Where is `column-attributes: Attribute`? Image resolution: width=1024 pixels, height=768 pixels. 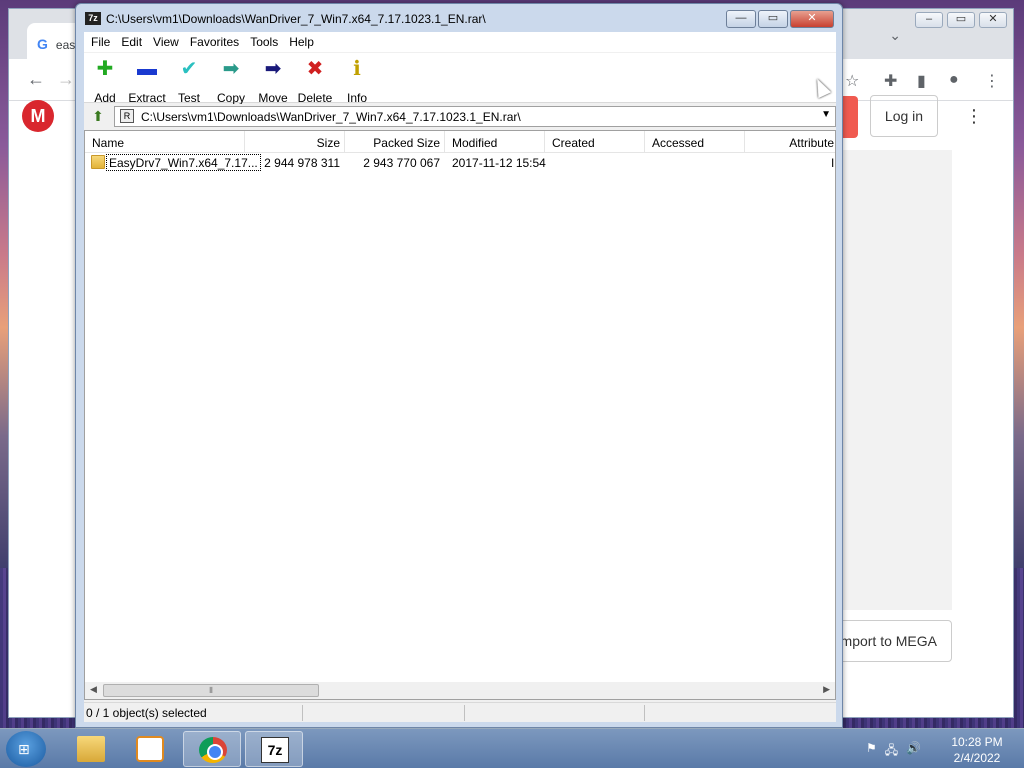 column-attributes: Attribute is located at coordinates (790, 142).